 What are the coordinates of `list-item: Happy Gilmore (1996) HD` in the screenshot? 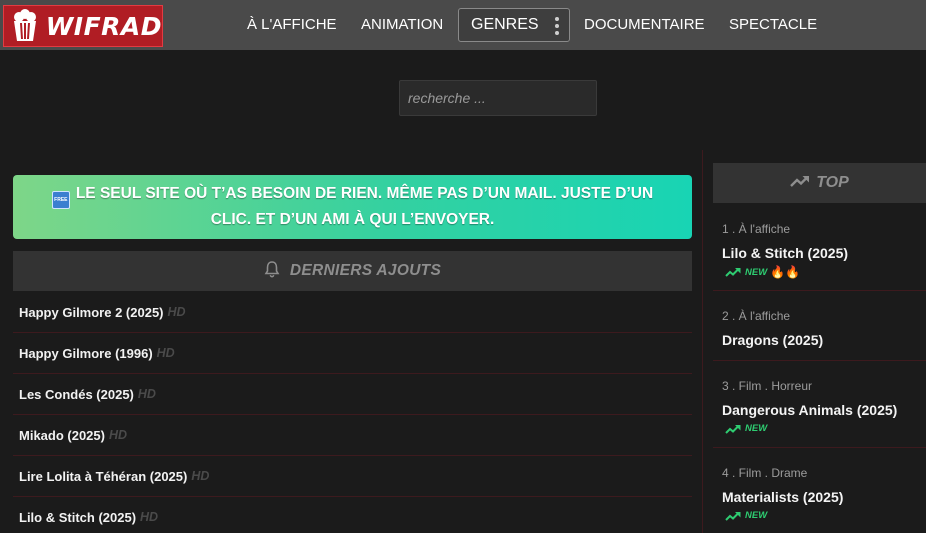 It's located at (352, 353).